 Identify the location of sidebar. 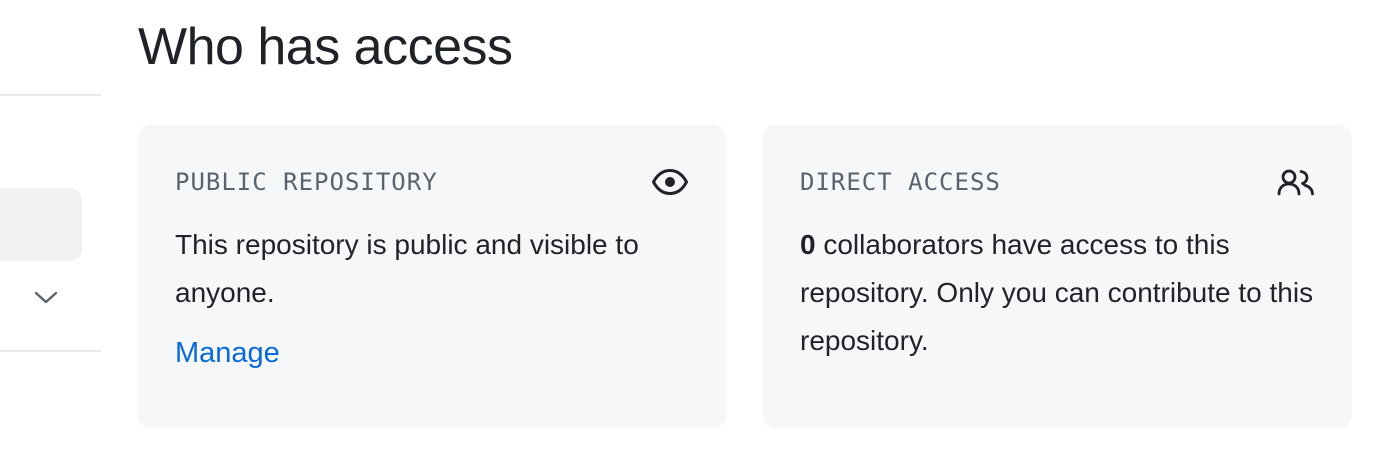
(50, 225).